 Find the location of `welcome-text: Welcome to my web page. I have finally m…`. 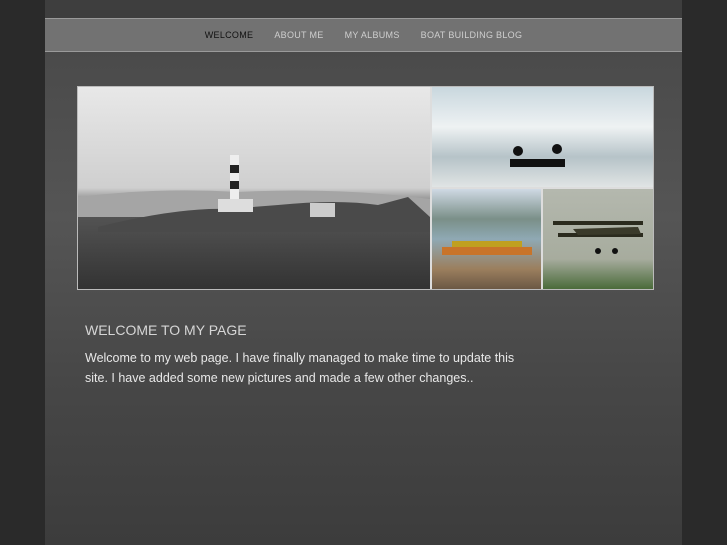

welcome-text: Welcome to my web page. I have finally m… is located at coordinates (300, 368).